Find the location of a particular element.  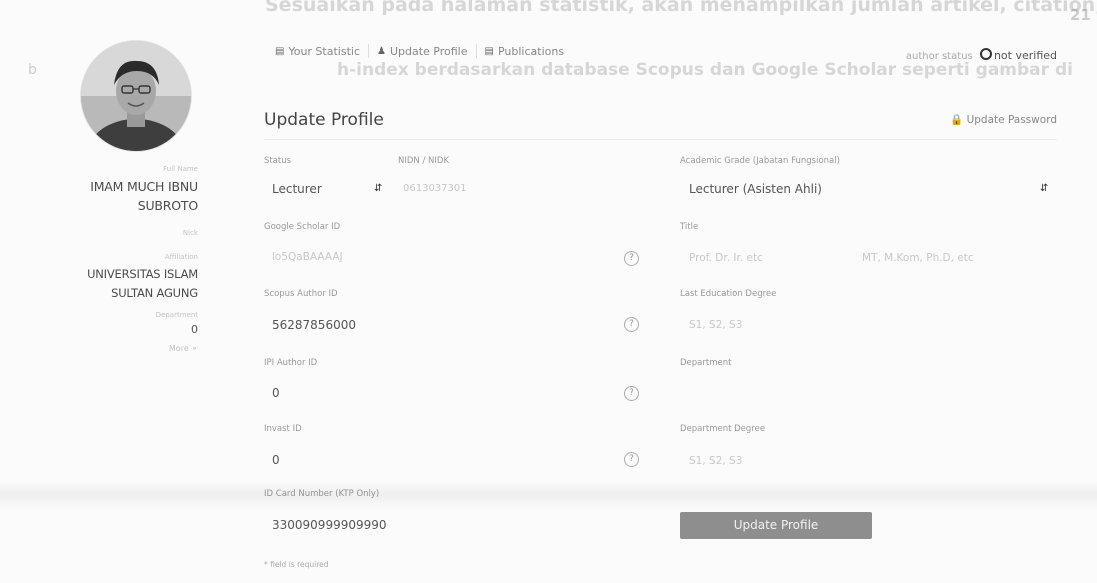

dept-degree-field: S1, S2, S3 is located at coordinates (715, 461).